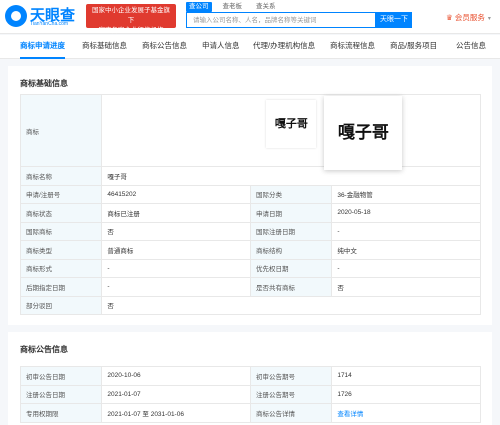  Describe the element at coordinates (16, 16) in the screenshot. I see `logo-icon` at that location.